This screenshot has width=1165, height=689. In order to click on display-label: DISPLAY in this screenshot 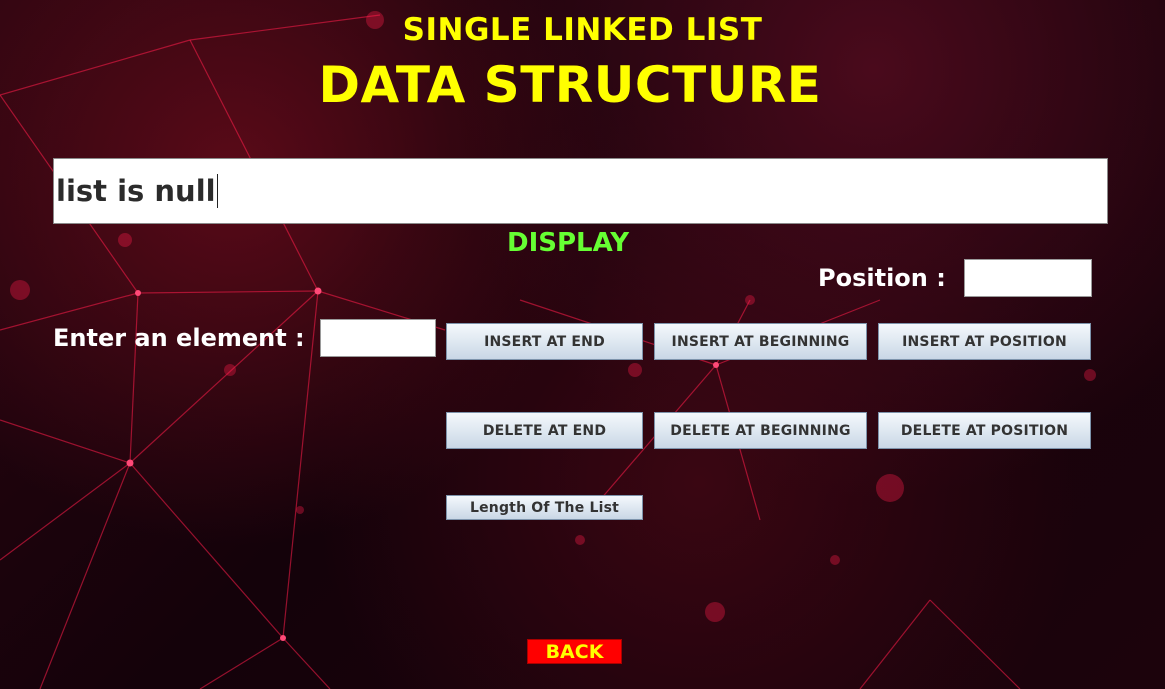, I will do `click(568, 243)`.